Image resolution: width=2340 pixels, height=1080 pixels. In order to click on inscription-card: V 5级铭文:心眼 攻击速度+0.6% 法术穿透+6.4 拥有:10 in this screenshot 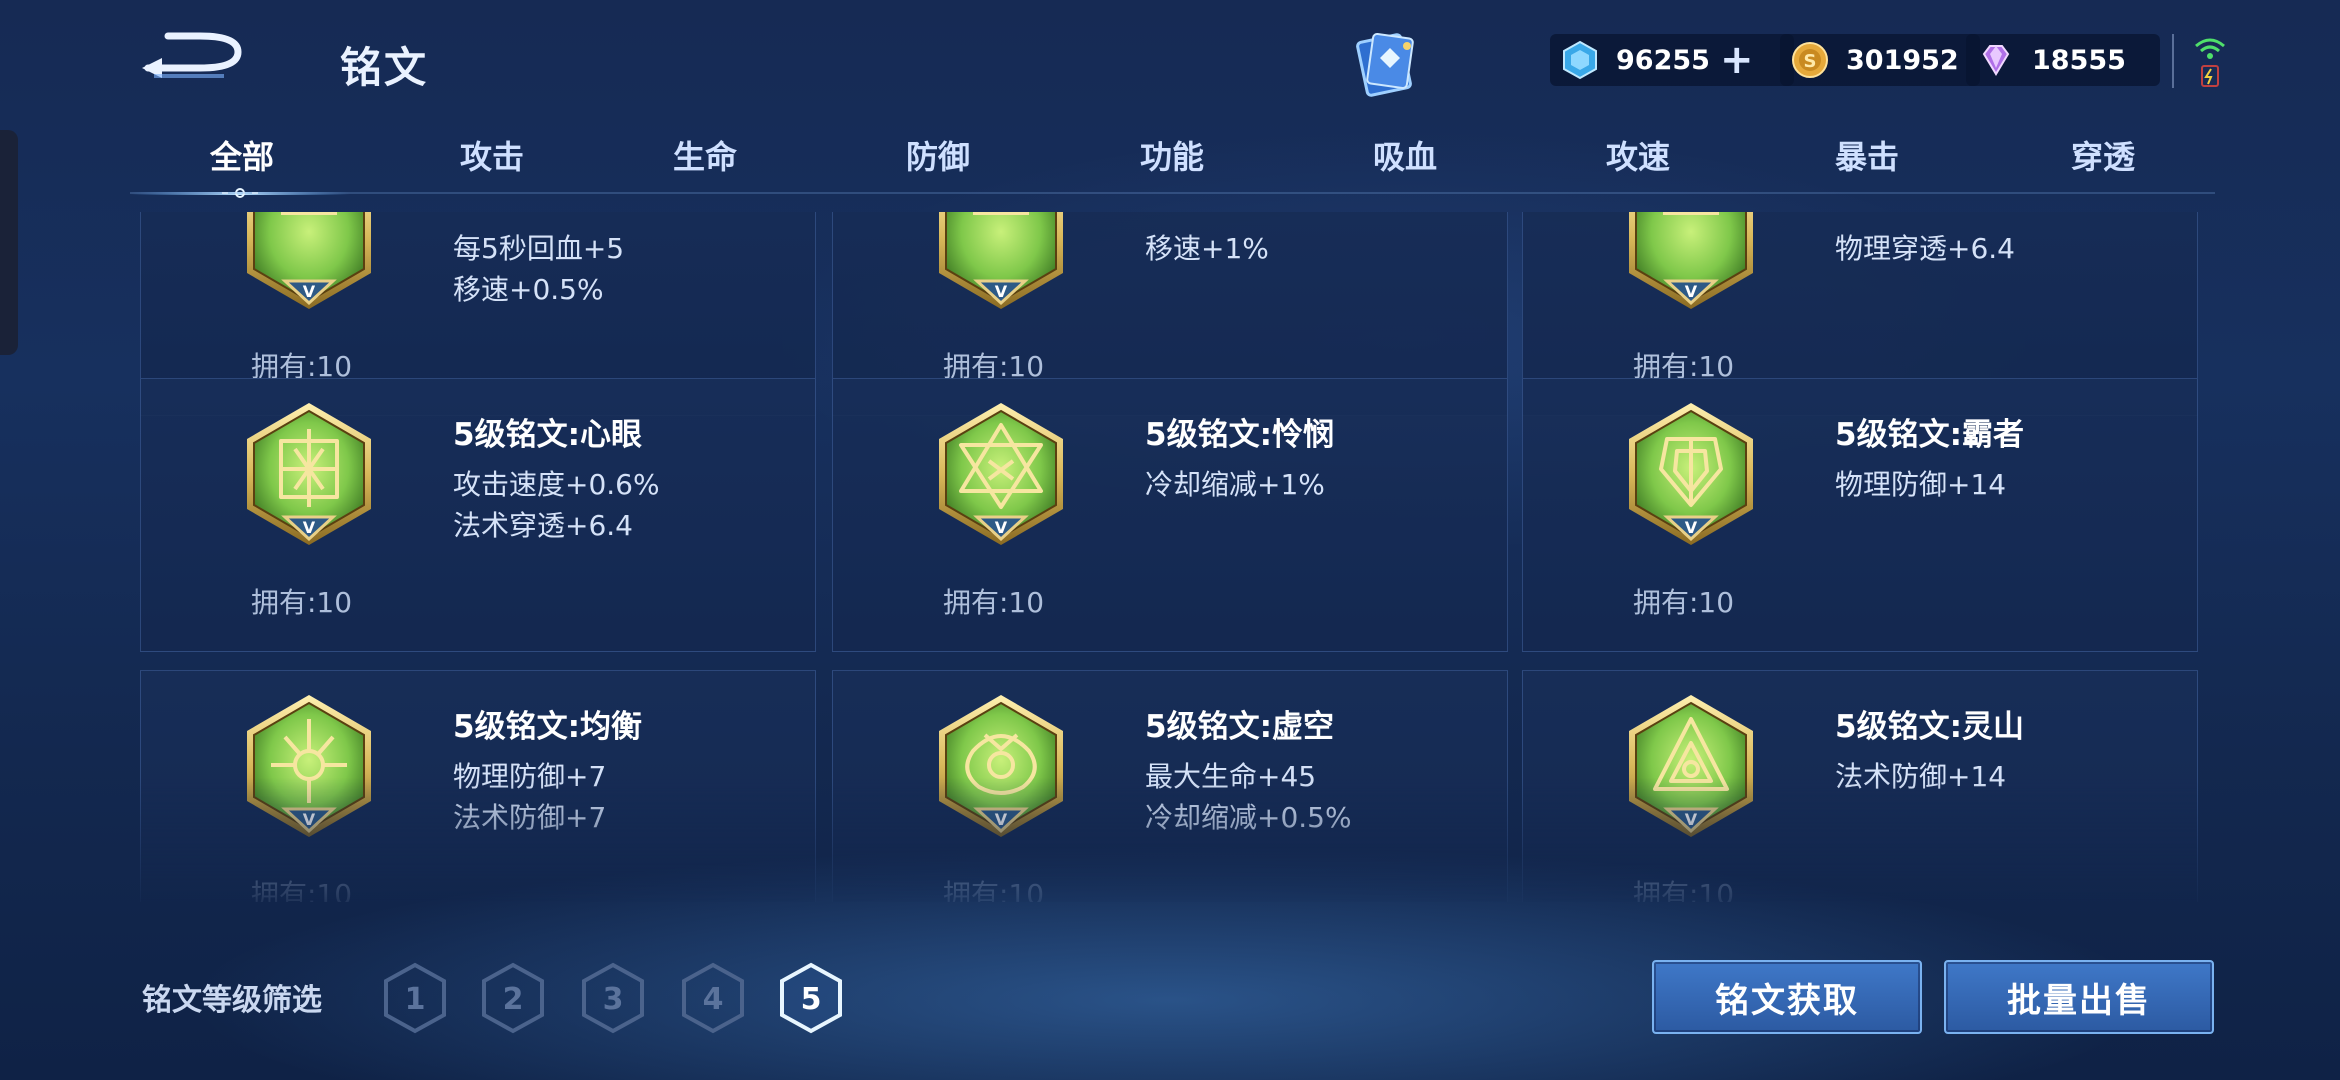, I will do `click(478, 515)`.